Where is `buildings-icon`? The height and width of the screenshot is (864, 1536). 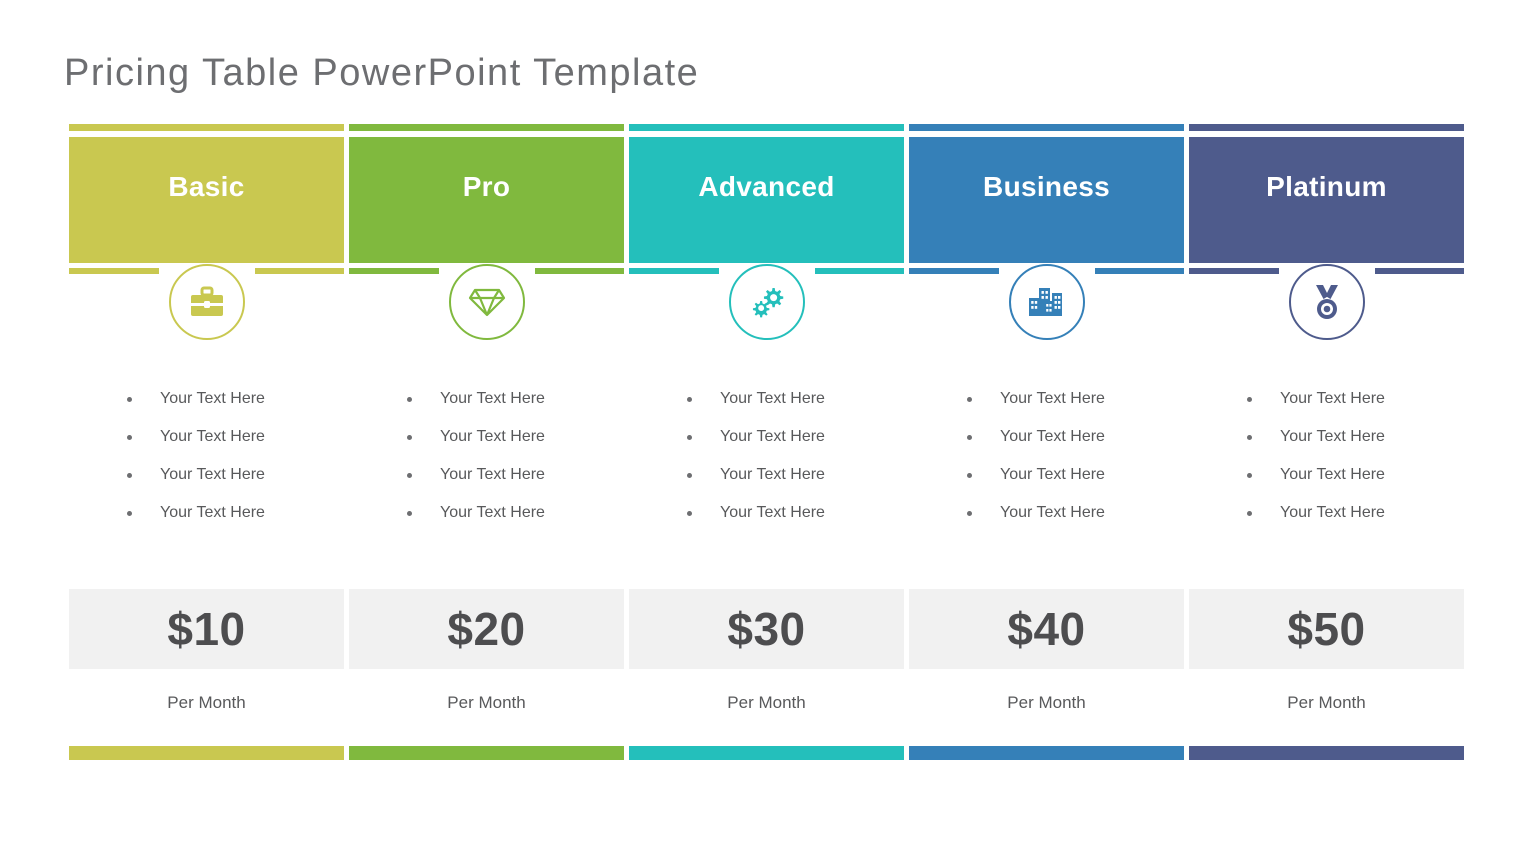 buildings-icon is located at coordinates (1047, 302).